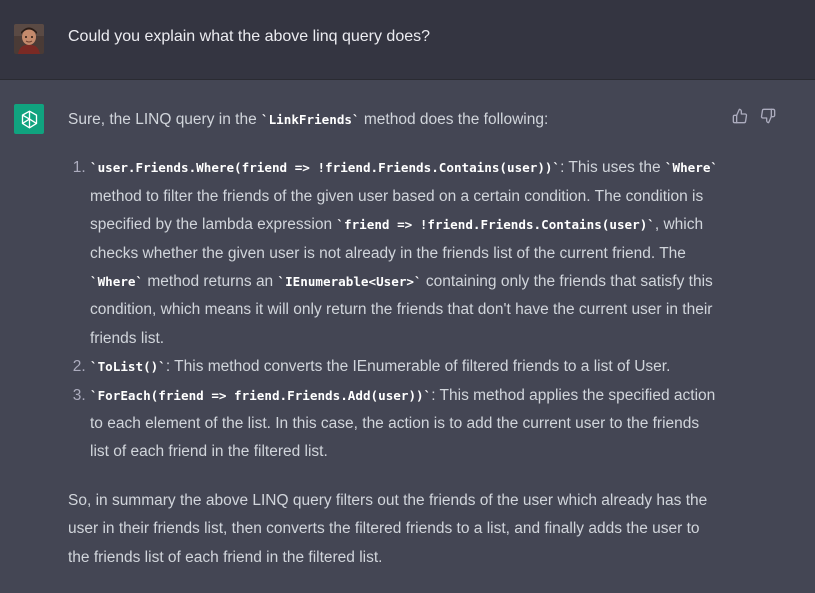 Image resolution: width=815 pixels, height=593 pixels. Describe the element at coordinates (740, 116) in the screenshot. I see `thumbs-up-icon` at that location.